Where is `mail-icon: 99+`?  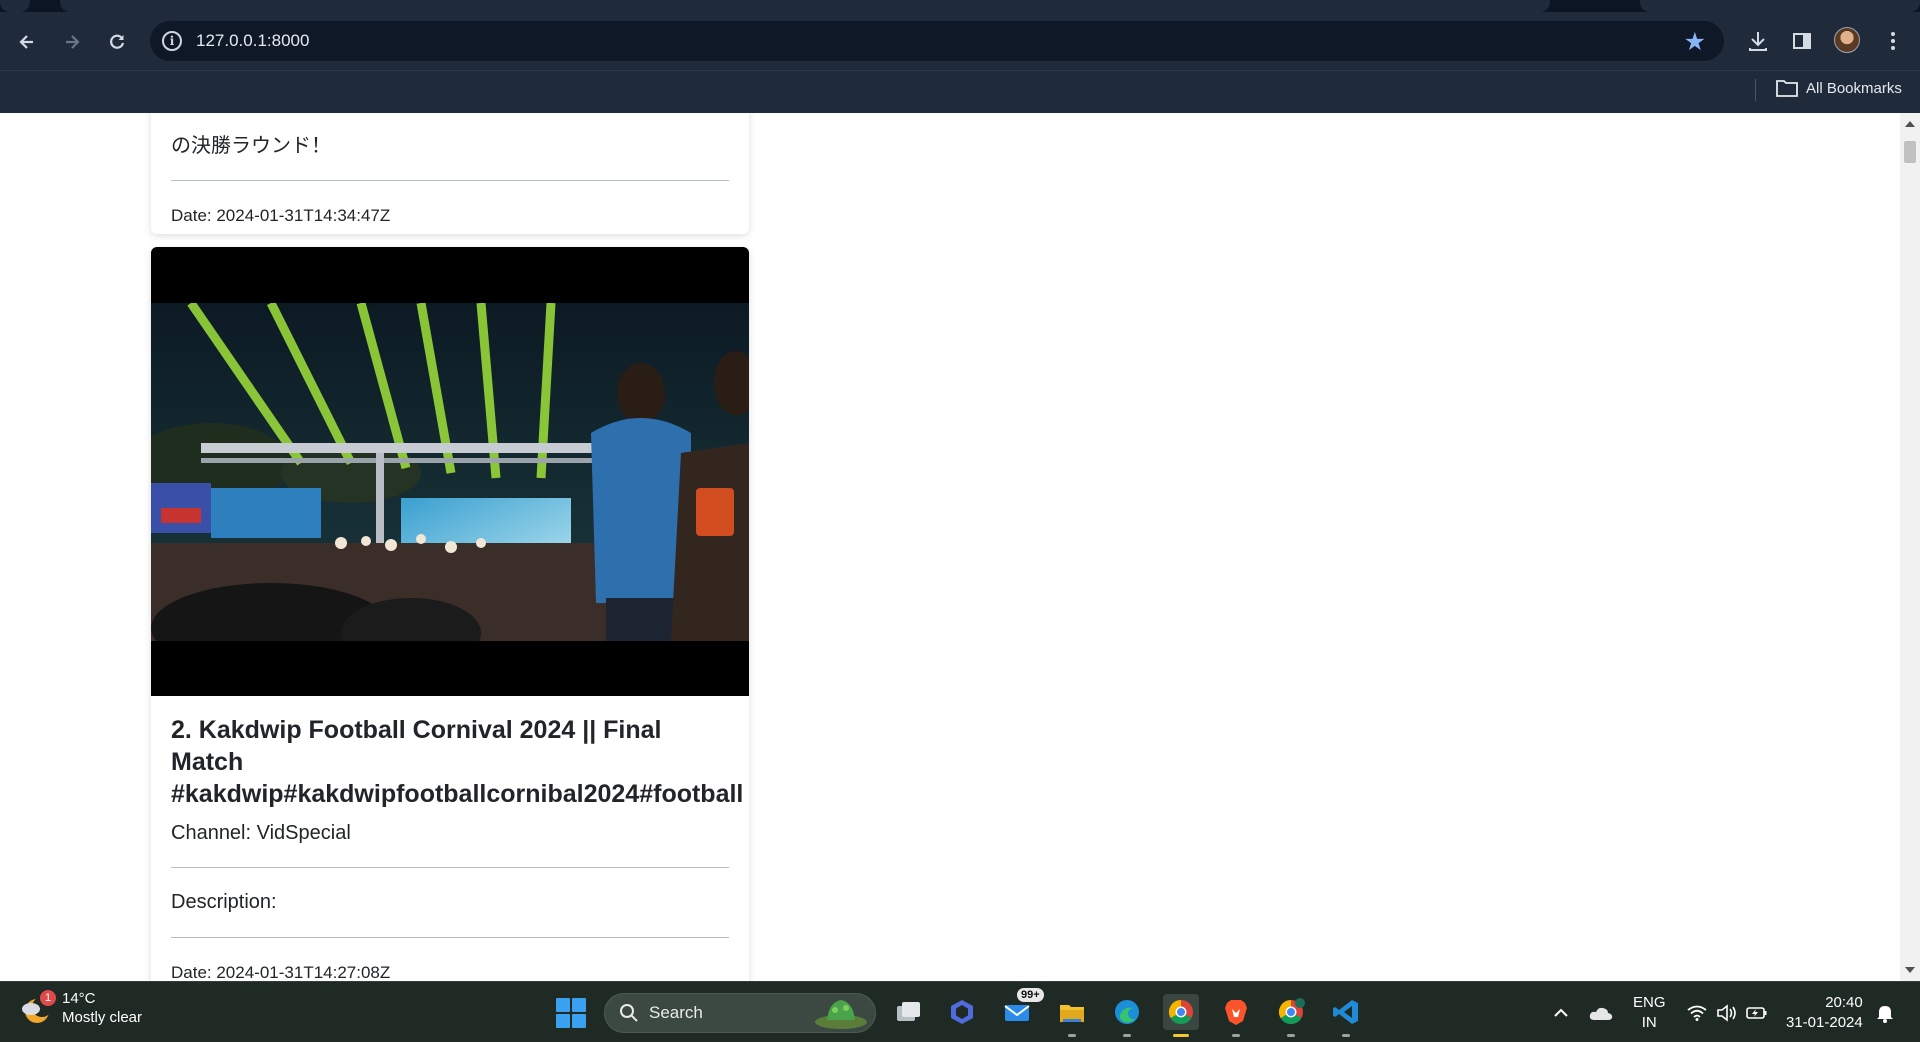 mail-icon: 99+ is located at coordinates (1021, 1009).